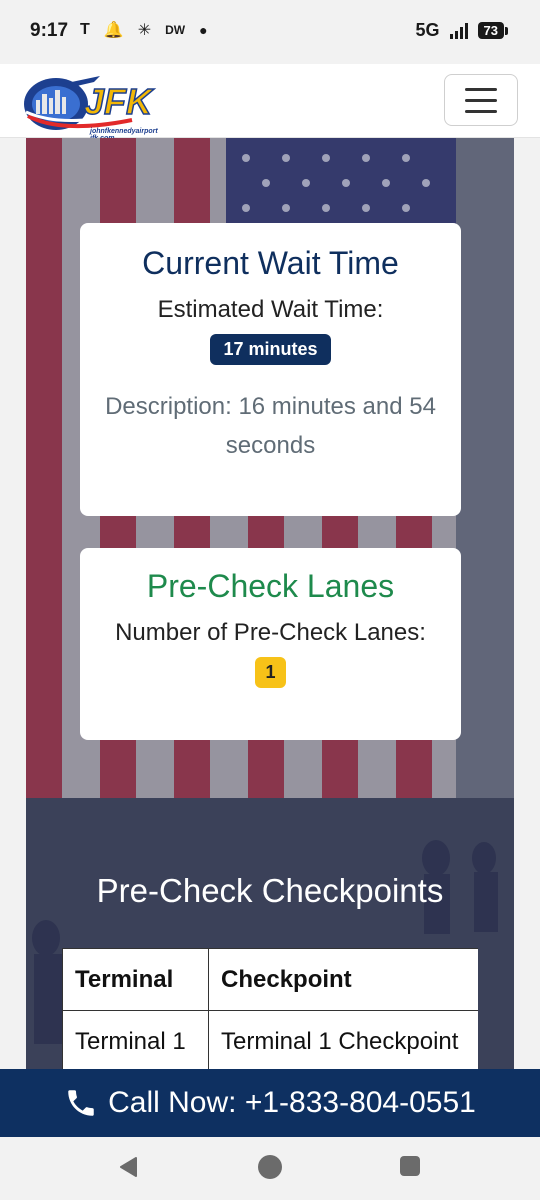  What do you see at coordinates (270, 586) in the screenshot?
I see `precheck-lanes-title: Pre-Check Lanes` at bounding box center [270, 586].